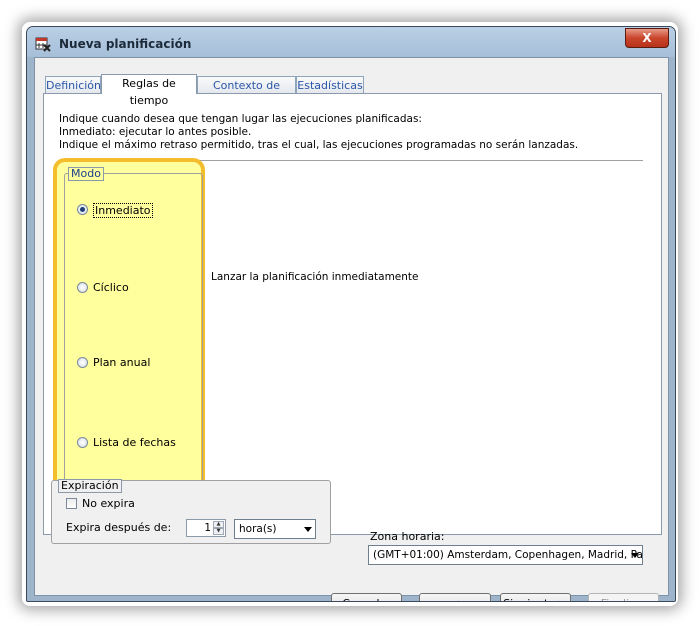 The width and height of the screenshot is (700, 626). I want to click on no-expira-checkbox, so click(71, 503).